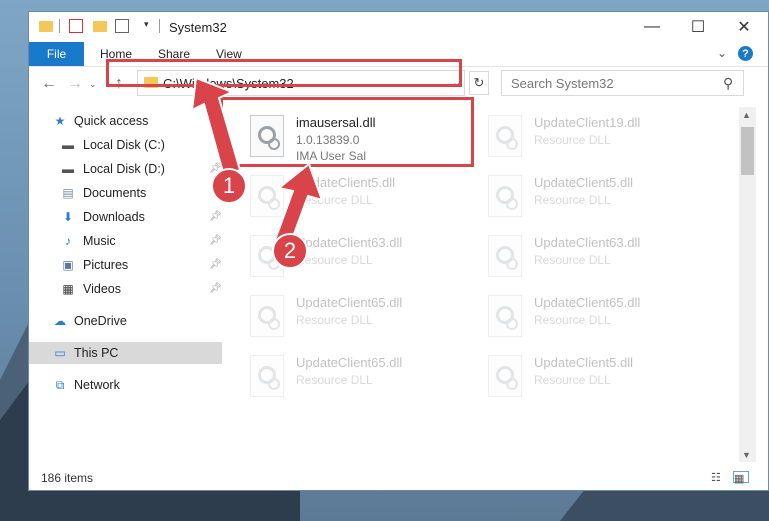 The height and width of the screenshot is (521, 769). What do you see at coordinates (398, 478) in the screenshot?
I see `status-bar: 186 items ☷ ▦` at bounding box center [398, 478].